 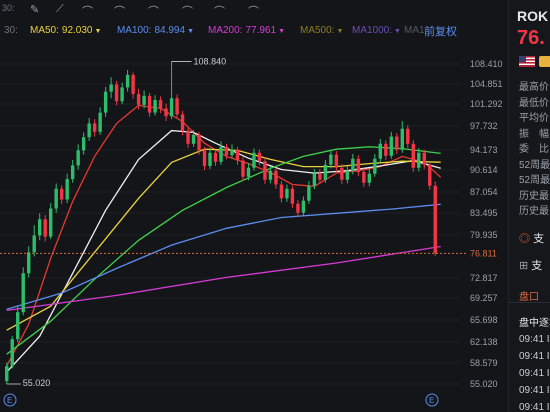 I want to click on ma100-legend: MA100: 84.994 ▼, so click(x=155, y=30).